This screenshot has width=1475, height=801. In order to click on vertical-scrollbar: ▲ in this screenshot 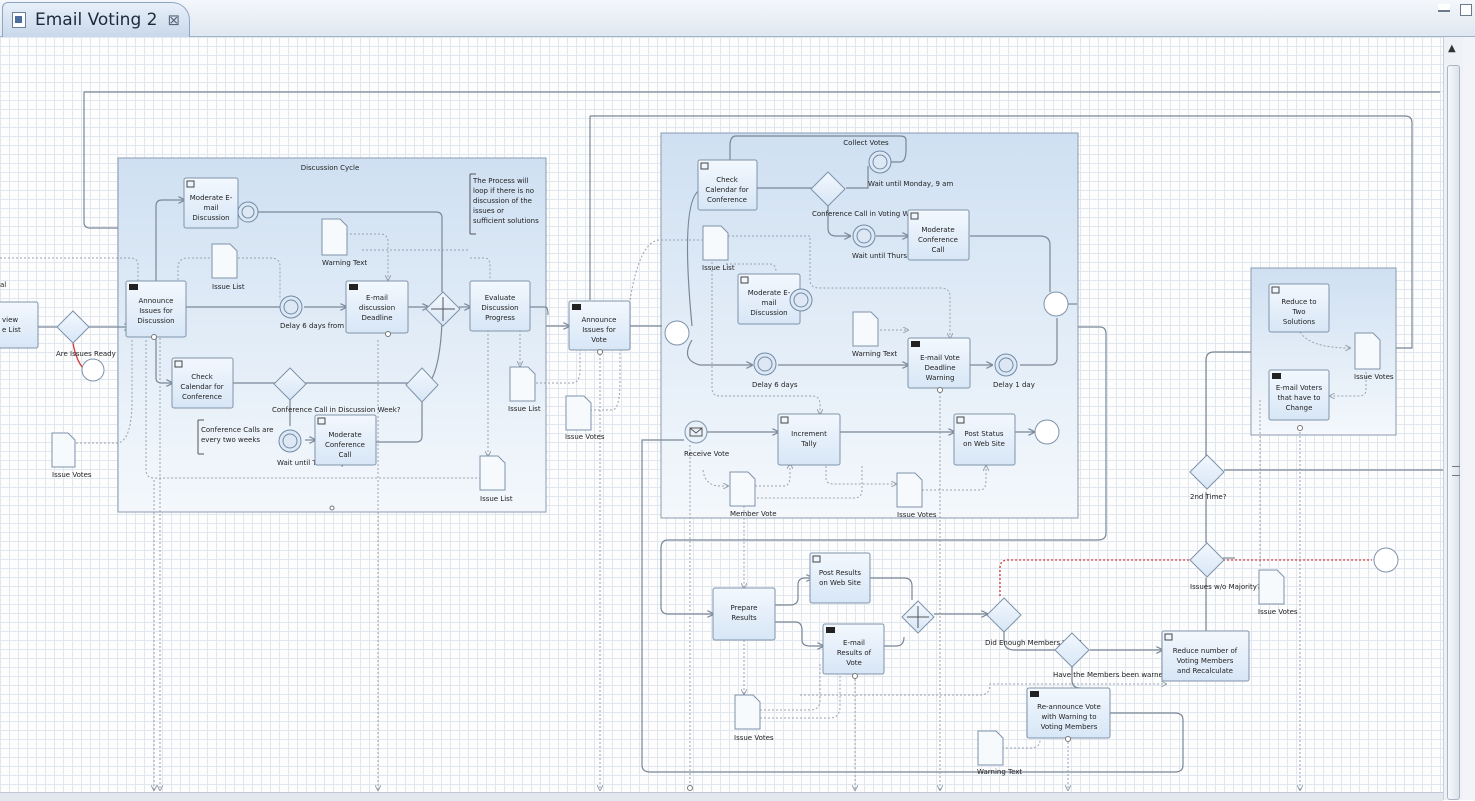, I will do `click(1453, 418)`.